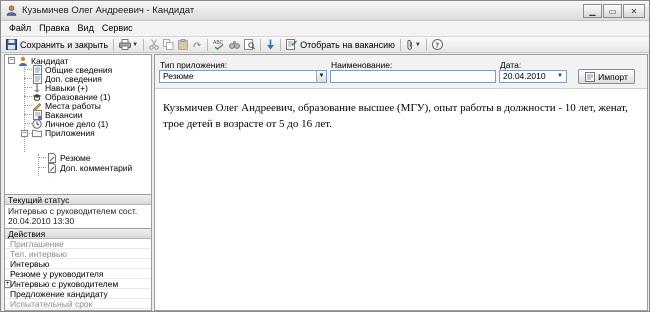 The height and width of the screenshot is (312, 650). I want to click on floppy-disk-icon, so click(11, 44).